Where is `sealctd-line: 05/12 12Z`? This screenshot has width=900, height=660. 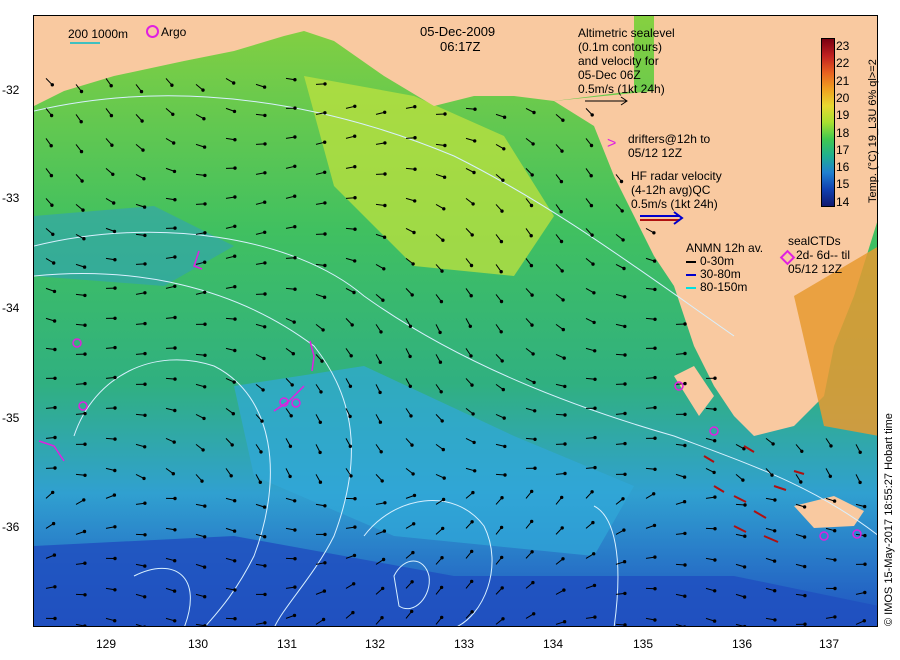
sealctd-line: 05/12 12Z is located at coordinates (815, 269).